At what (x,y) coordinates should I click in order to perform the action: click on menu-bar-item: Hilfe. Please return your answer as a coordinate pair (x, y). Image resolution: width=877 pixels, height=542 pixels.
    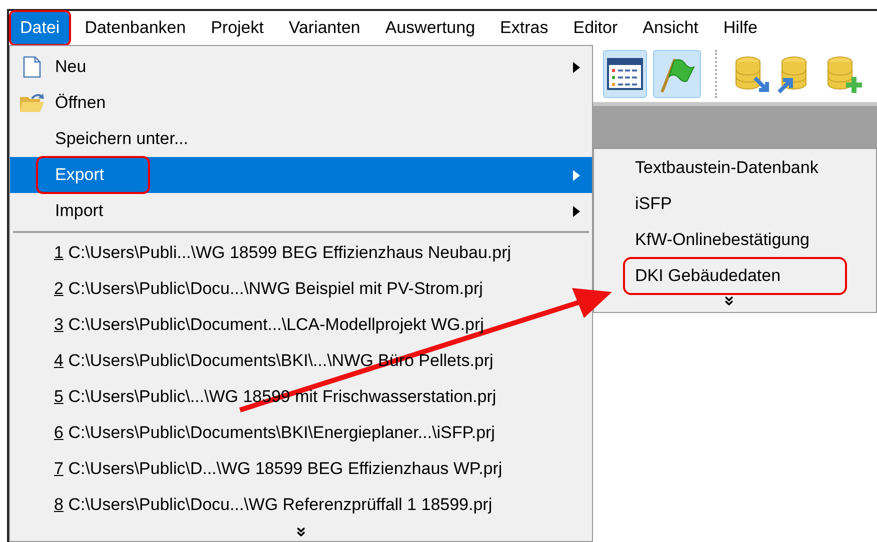
    Looking at the image, I should click on (740, 28).